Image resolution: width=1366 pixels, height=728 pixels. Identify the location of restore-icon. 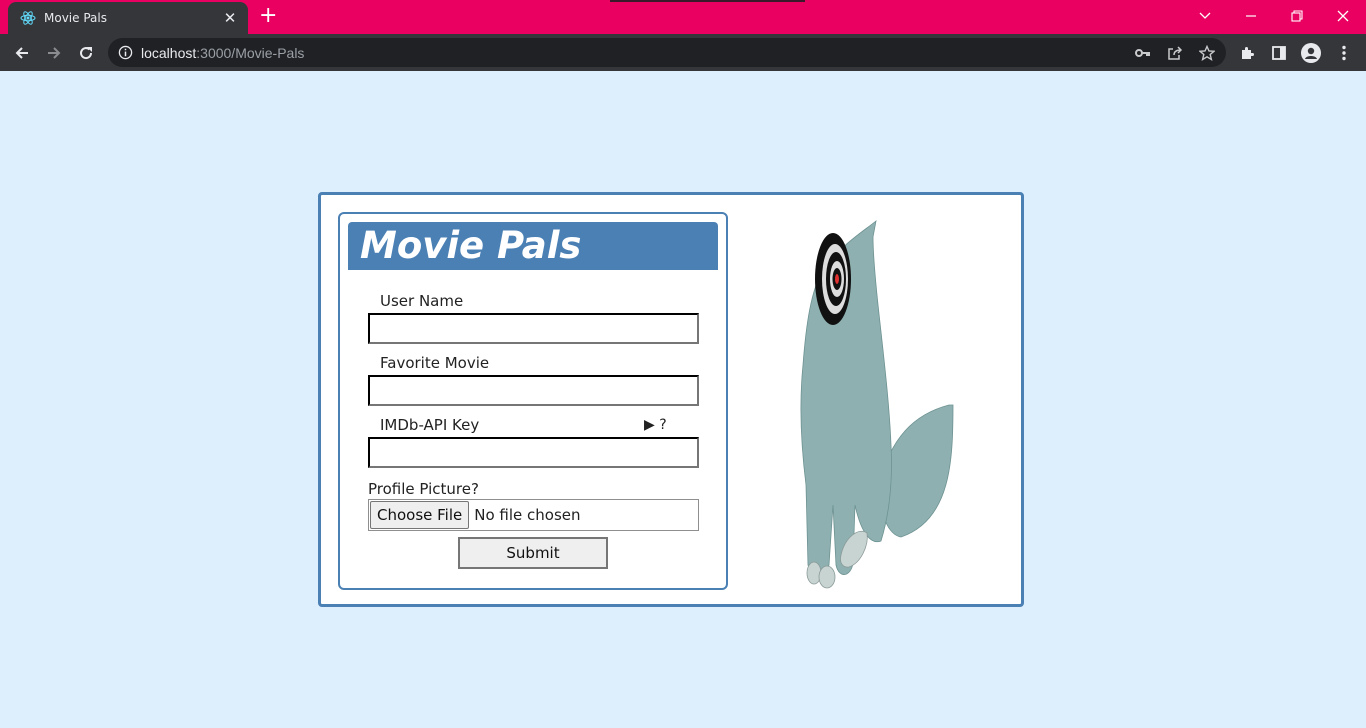
(1297, 16).